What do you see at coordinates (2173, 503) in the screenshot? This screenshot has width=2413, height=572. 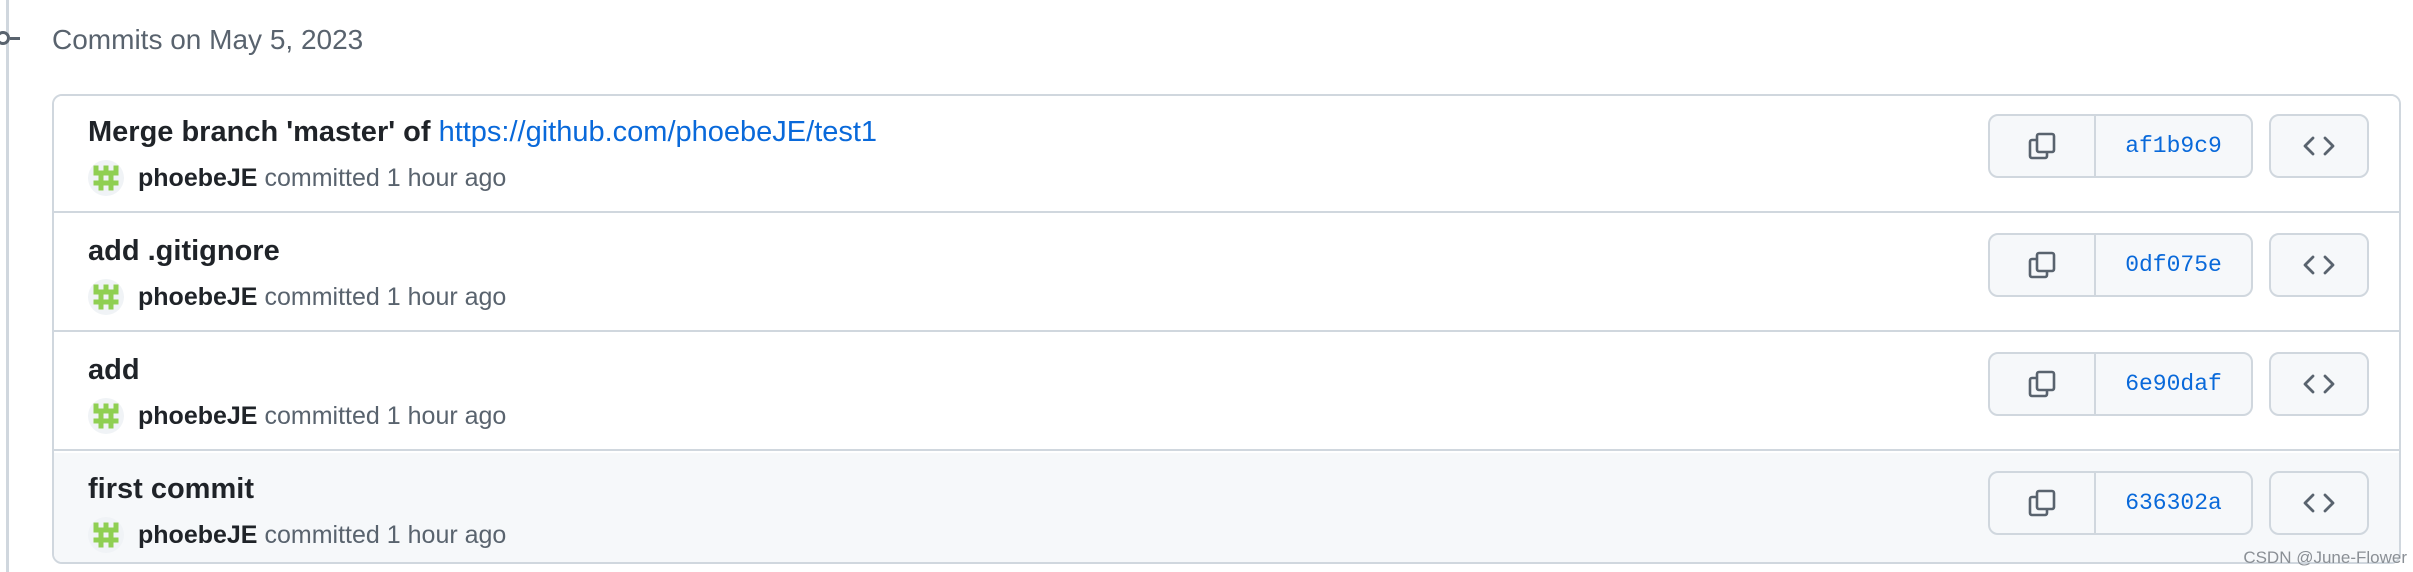 I see `commit-sha-link: 636302a` at bounding box center [2173, 503].